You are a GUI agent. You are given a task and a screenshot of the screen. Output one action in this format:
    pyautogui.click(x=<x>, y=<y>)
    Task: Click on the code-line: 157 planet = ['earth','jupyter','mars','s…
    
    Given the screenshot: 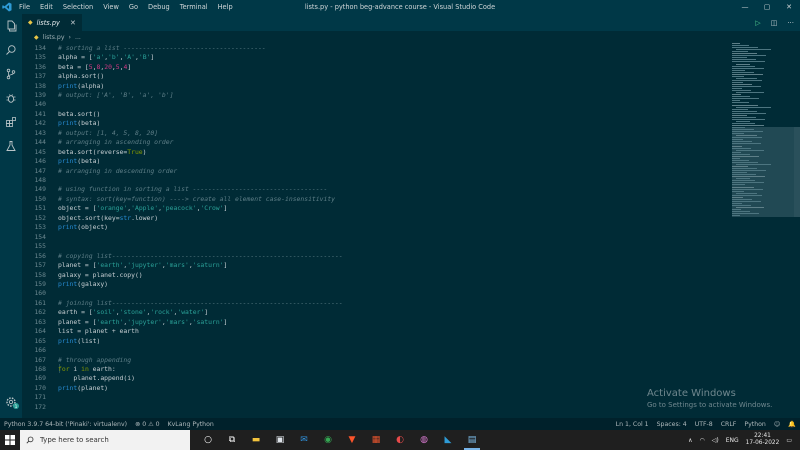 What is the action you would take?
    pyautogui.click(x=372, y=264)
    